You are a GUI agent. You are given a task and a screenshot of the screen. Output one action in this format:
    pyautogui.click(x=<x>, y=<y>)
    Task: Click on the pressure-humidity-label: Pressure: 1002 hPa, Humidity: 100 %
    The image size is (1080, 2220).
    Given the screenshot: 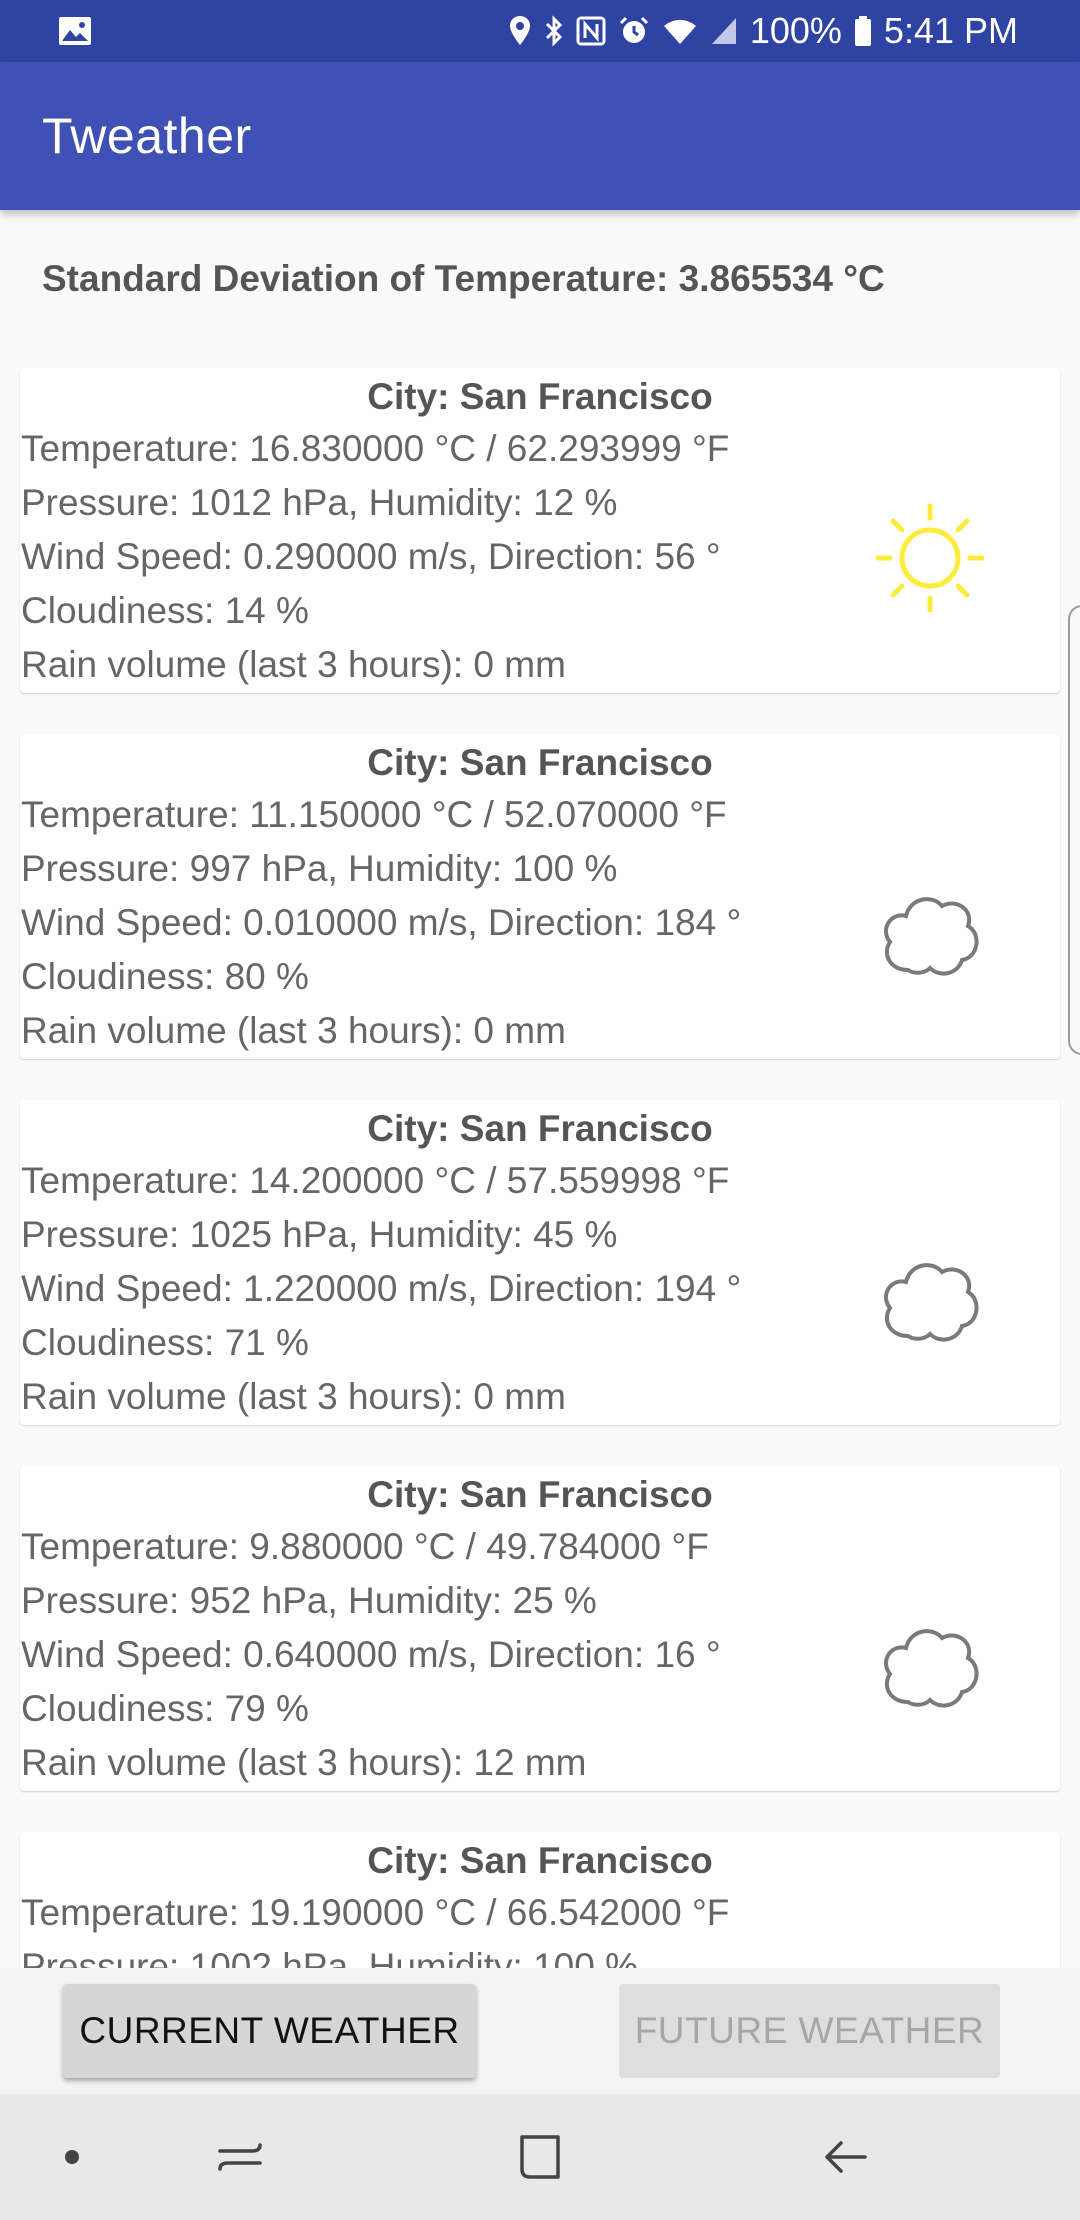 What is the action you would take?
    pyautogui.click(x=329, y=1957)
    